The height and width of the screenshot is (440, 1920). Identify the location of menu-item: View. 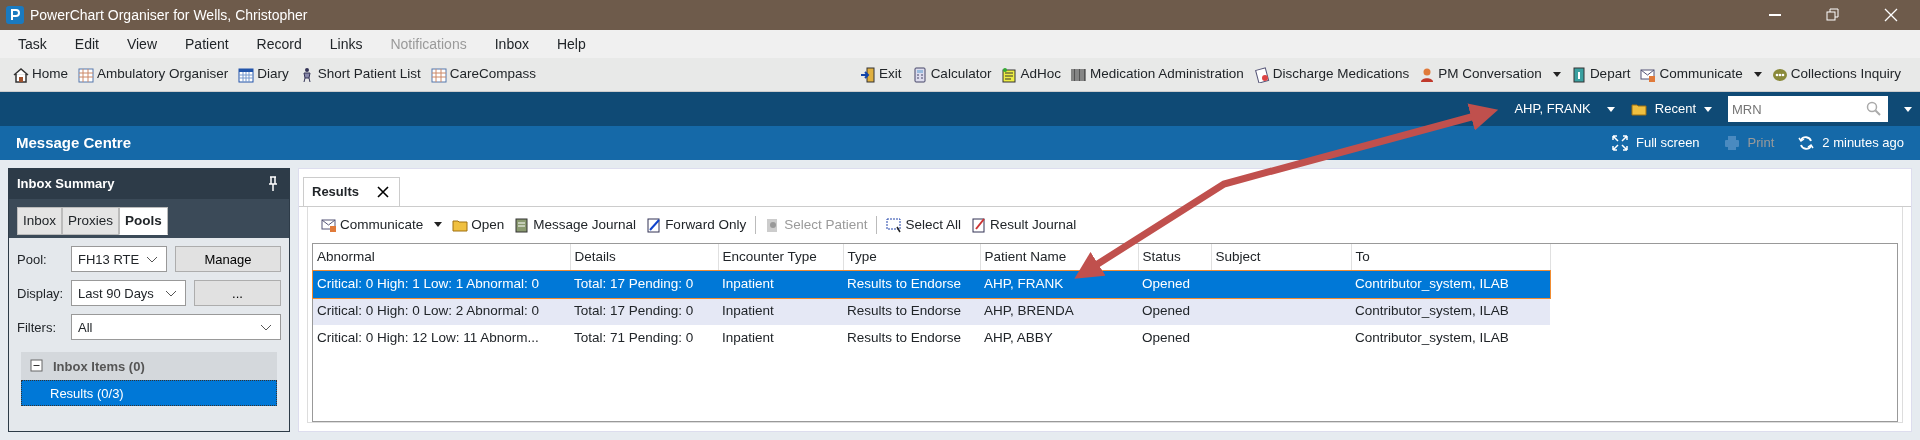
(141, 44).